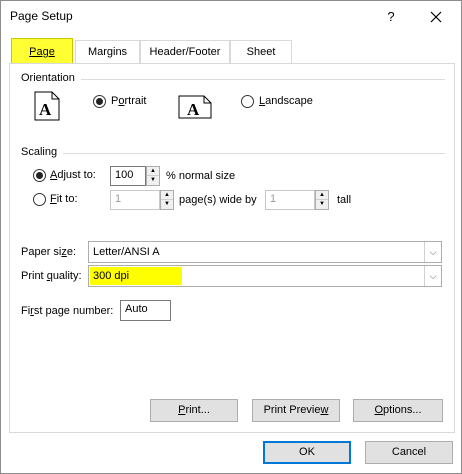 The height and width of the screenshot is (474, 462). What do you see at coordinates (254, 153) in the screenshot?
I see `scaling-divider` at bounding box center [254, 153].